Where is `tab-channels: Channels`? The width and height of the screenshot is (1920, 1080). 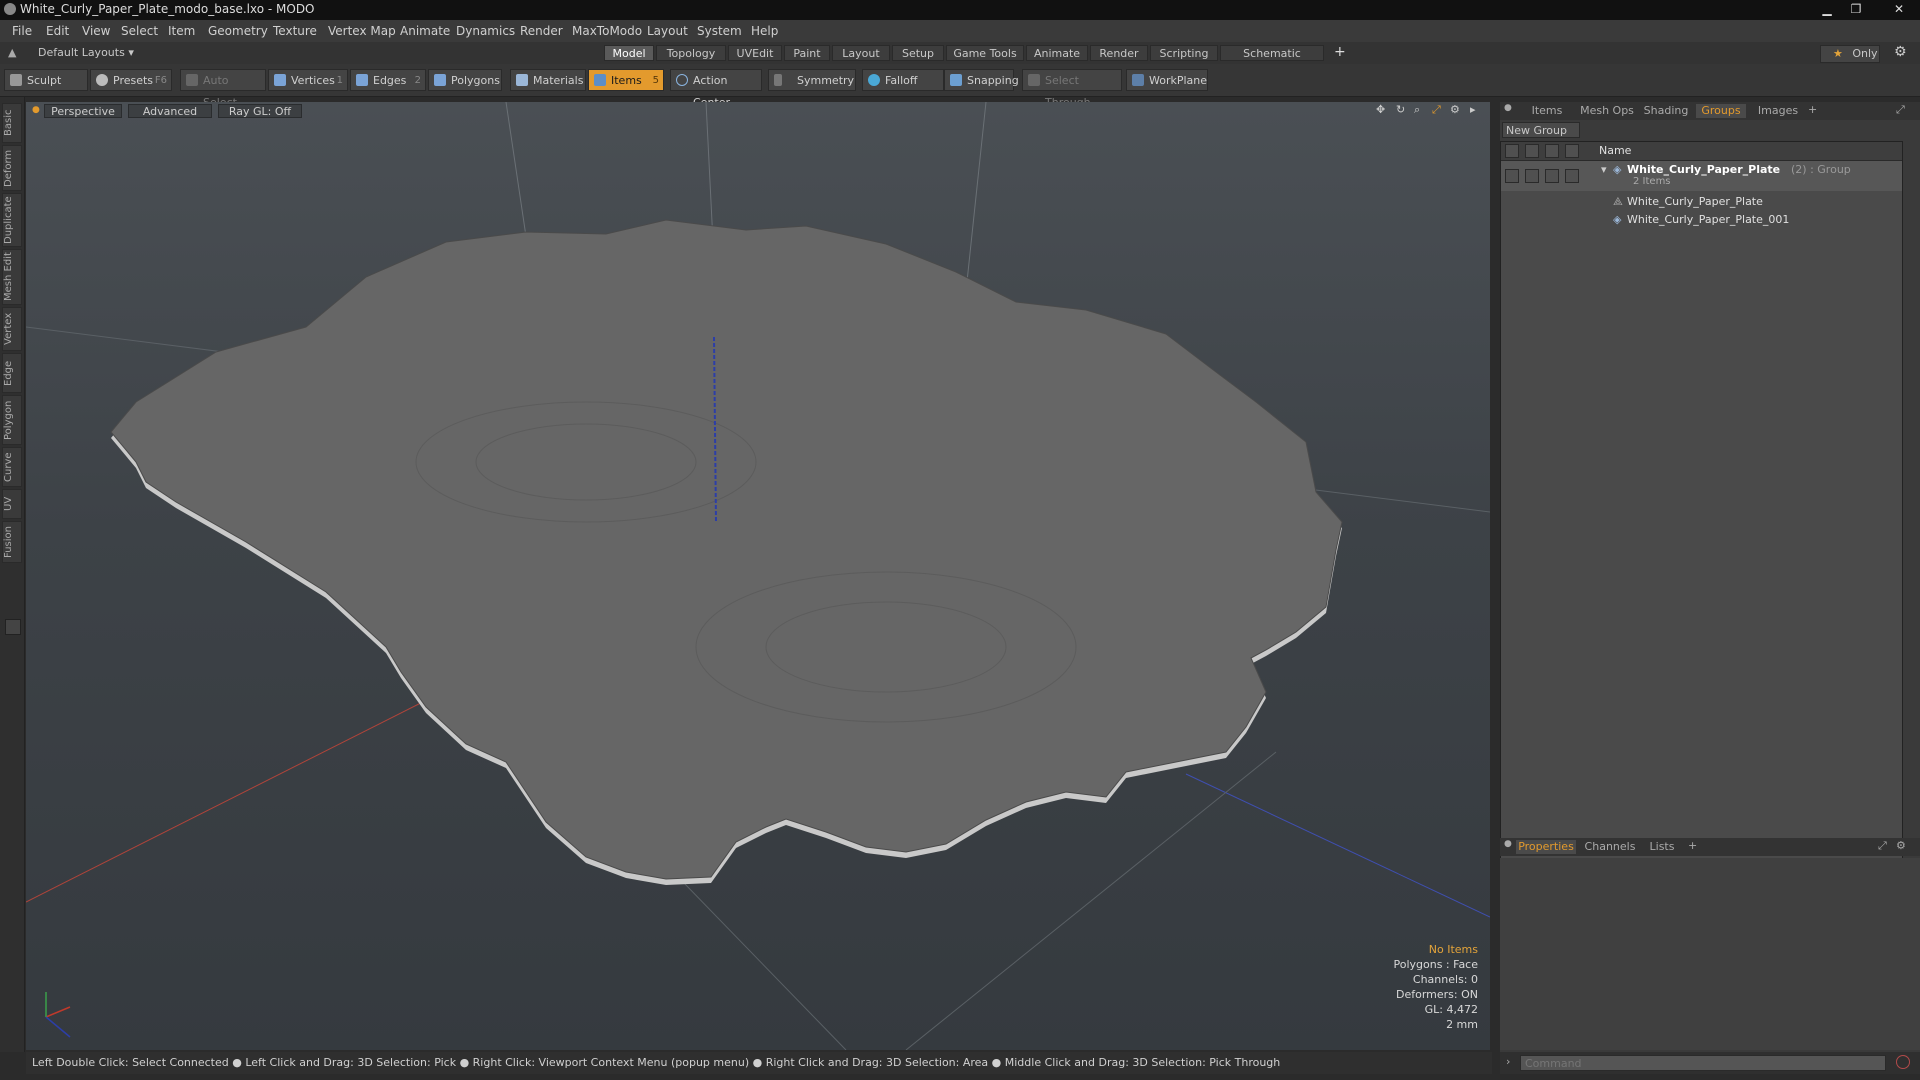
tab-channels: Channels is located at coordinates (1610, 847).